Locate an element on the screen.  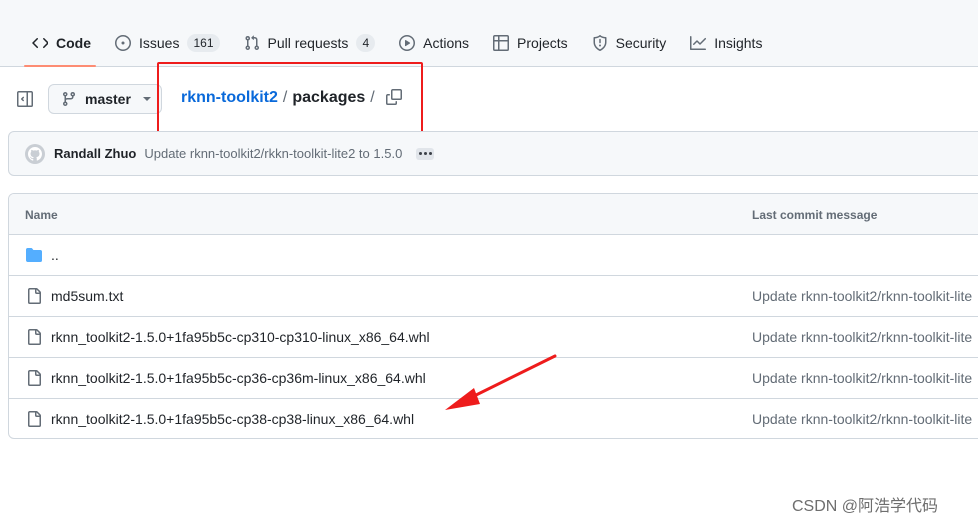
table-row-parent-dir: .. is located at coordinates (493, 255).